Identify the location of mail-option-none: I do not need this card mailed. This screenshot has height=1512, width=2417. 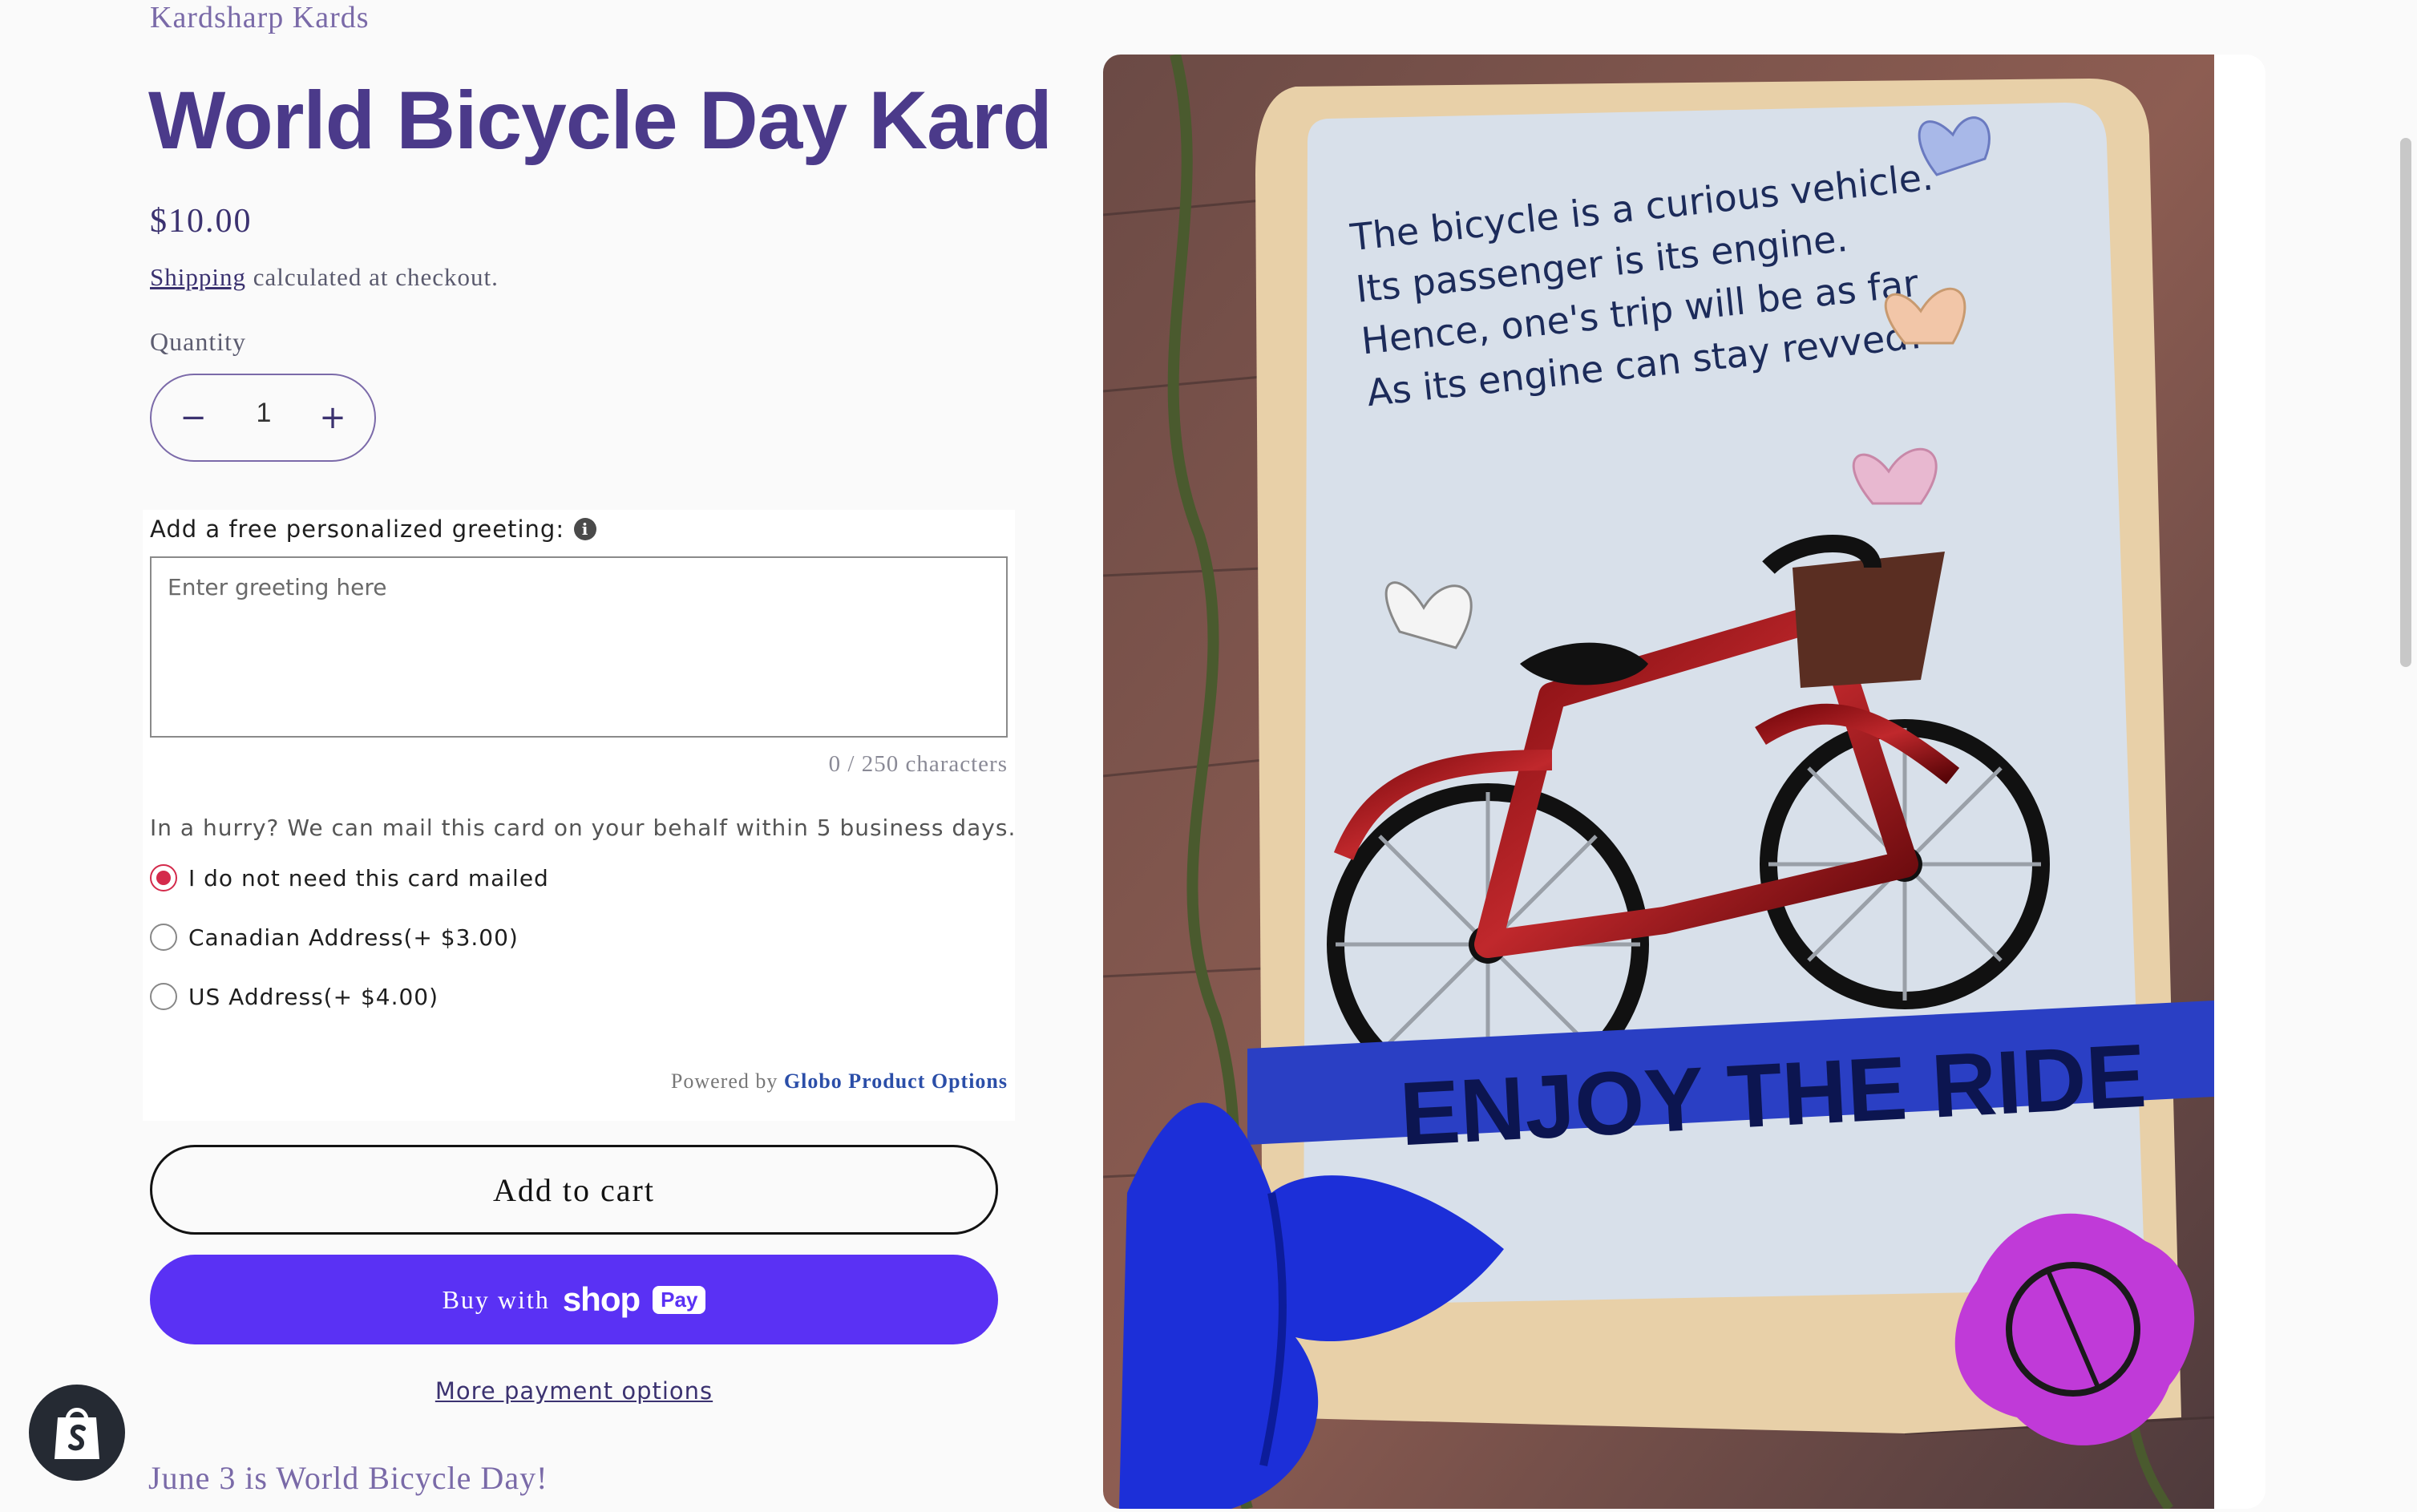
(349, 878).